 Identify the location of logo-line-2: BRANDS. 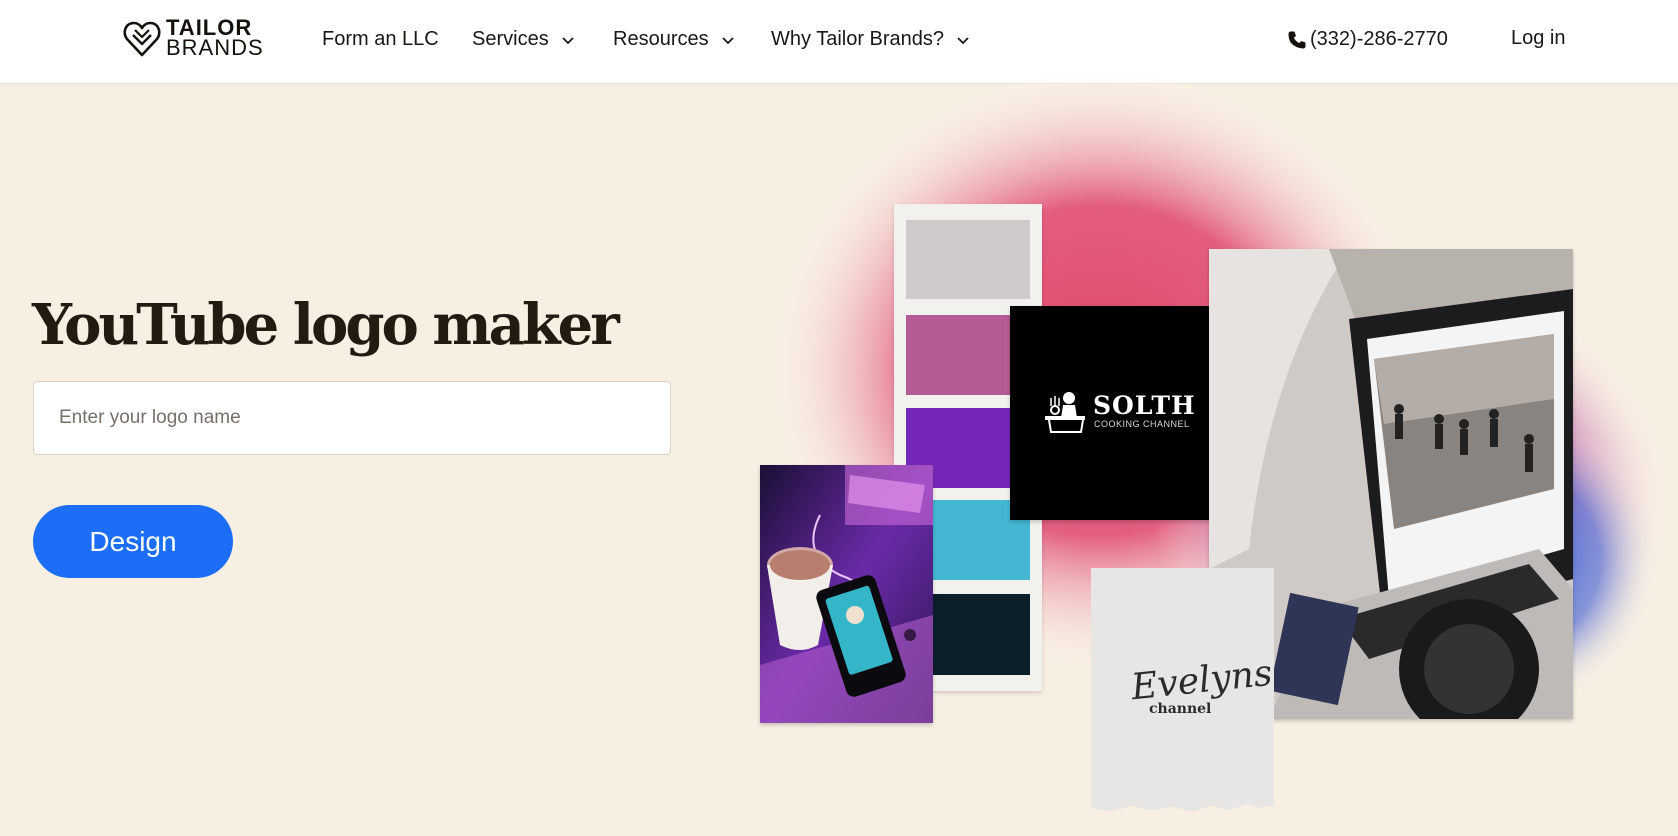
(215, 47).